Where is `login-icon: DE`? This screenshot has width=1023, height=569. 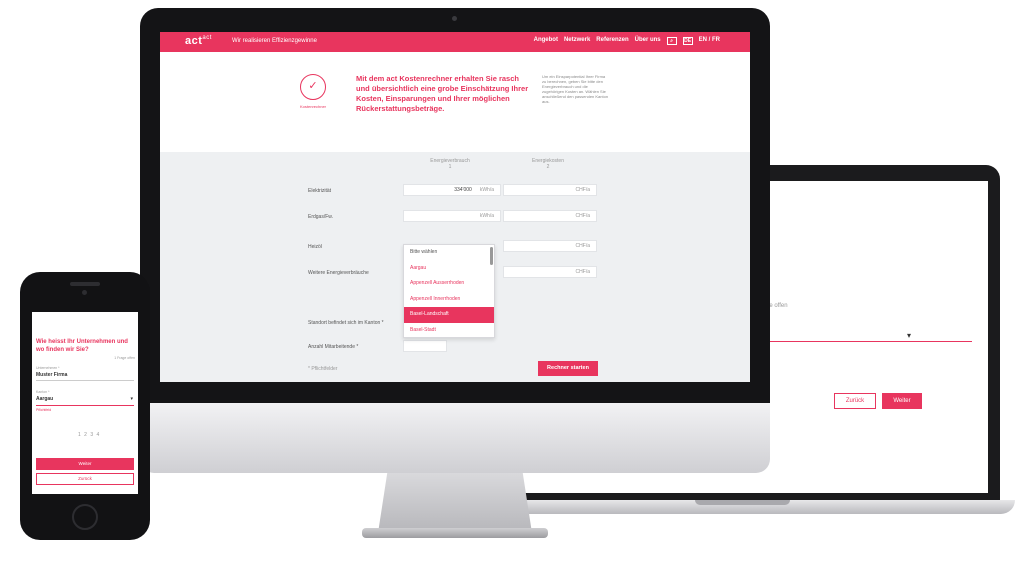
login-icon: DE is located at coordinates (687, 41).